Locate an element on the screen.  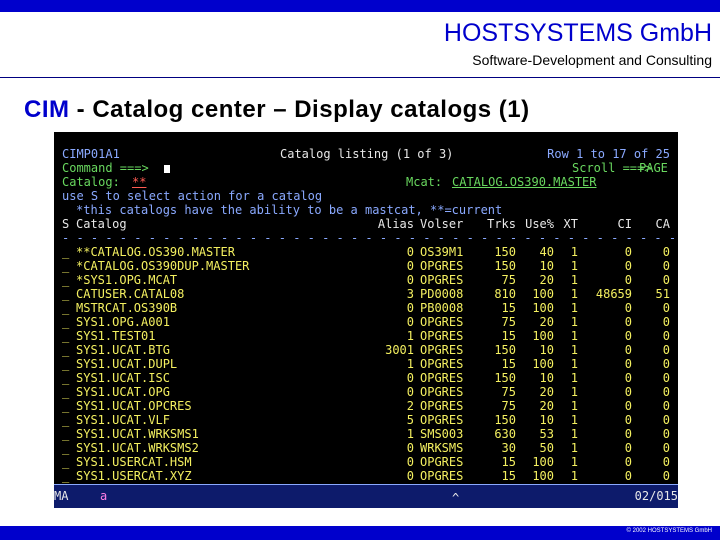
panel-title: Catalog listing (1 of 3) is located at coordinates (367, 154).